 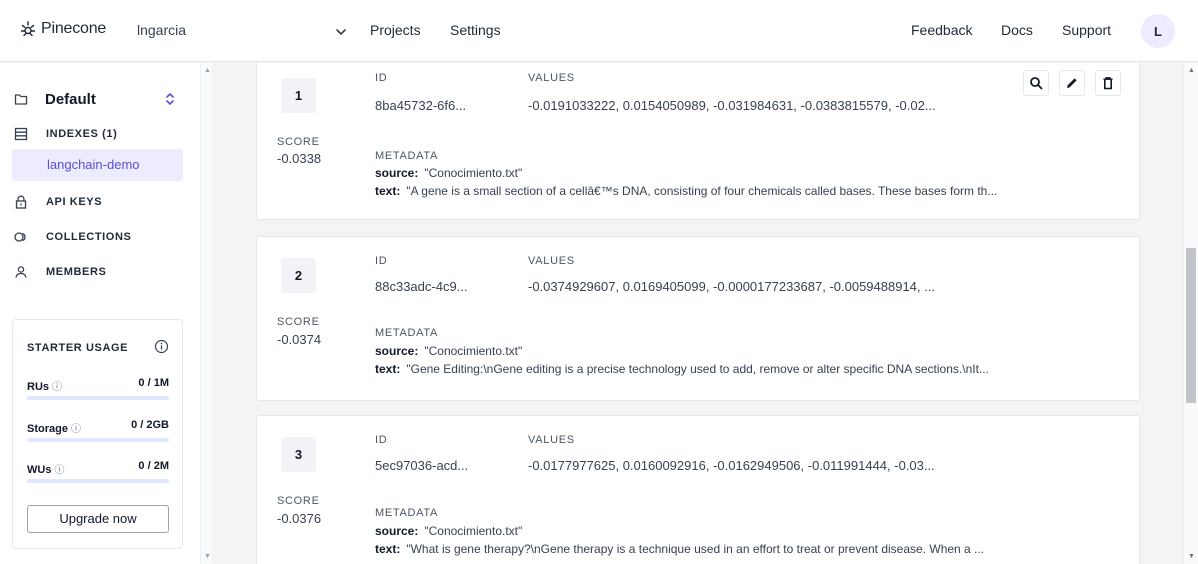 What do you see at coordinates (89, 237) in the screenshot?
I see `sidebar-item-label: COLLECTIONS` at bounding box center [89, 237].